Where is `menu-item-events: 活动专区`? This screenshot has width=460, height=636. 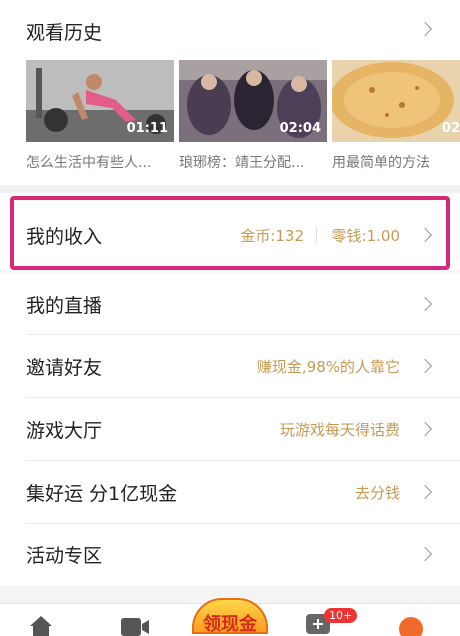
menu-item-events: 活动专区 is located at coordinates (230, 554).